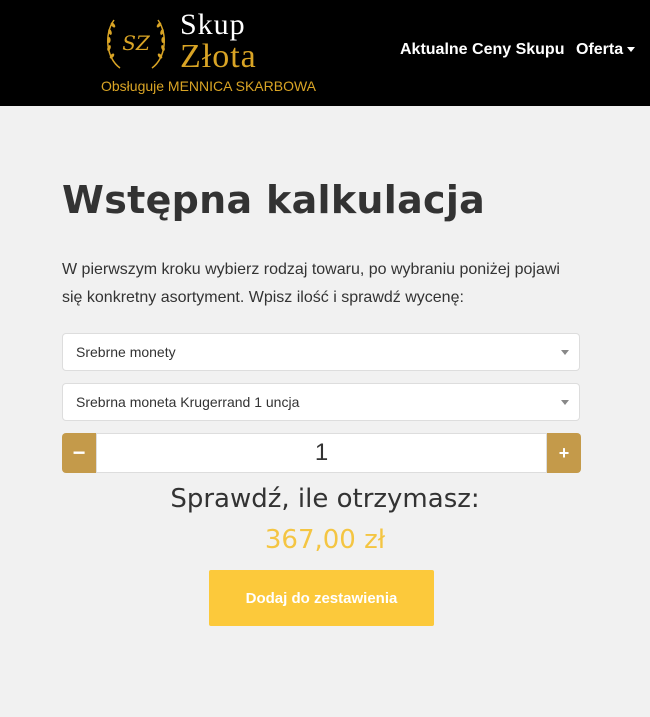 This screenshot has height=717, width=650. I want to click on svg-text: SZ, so click(136, 43).